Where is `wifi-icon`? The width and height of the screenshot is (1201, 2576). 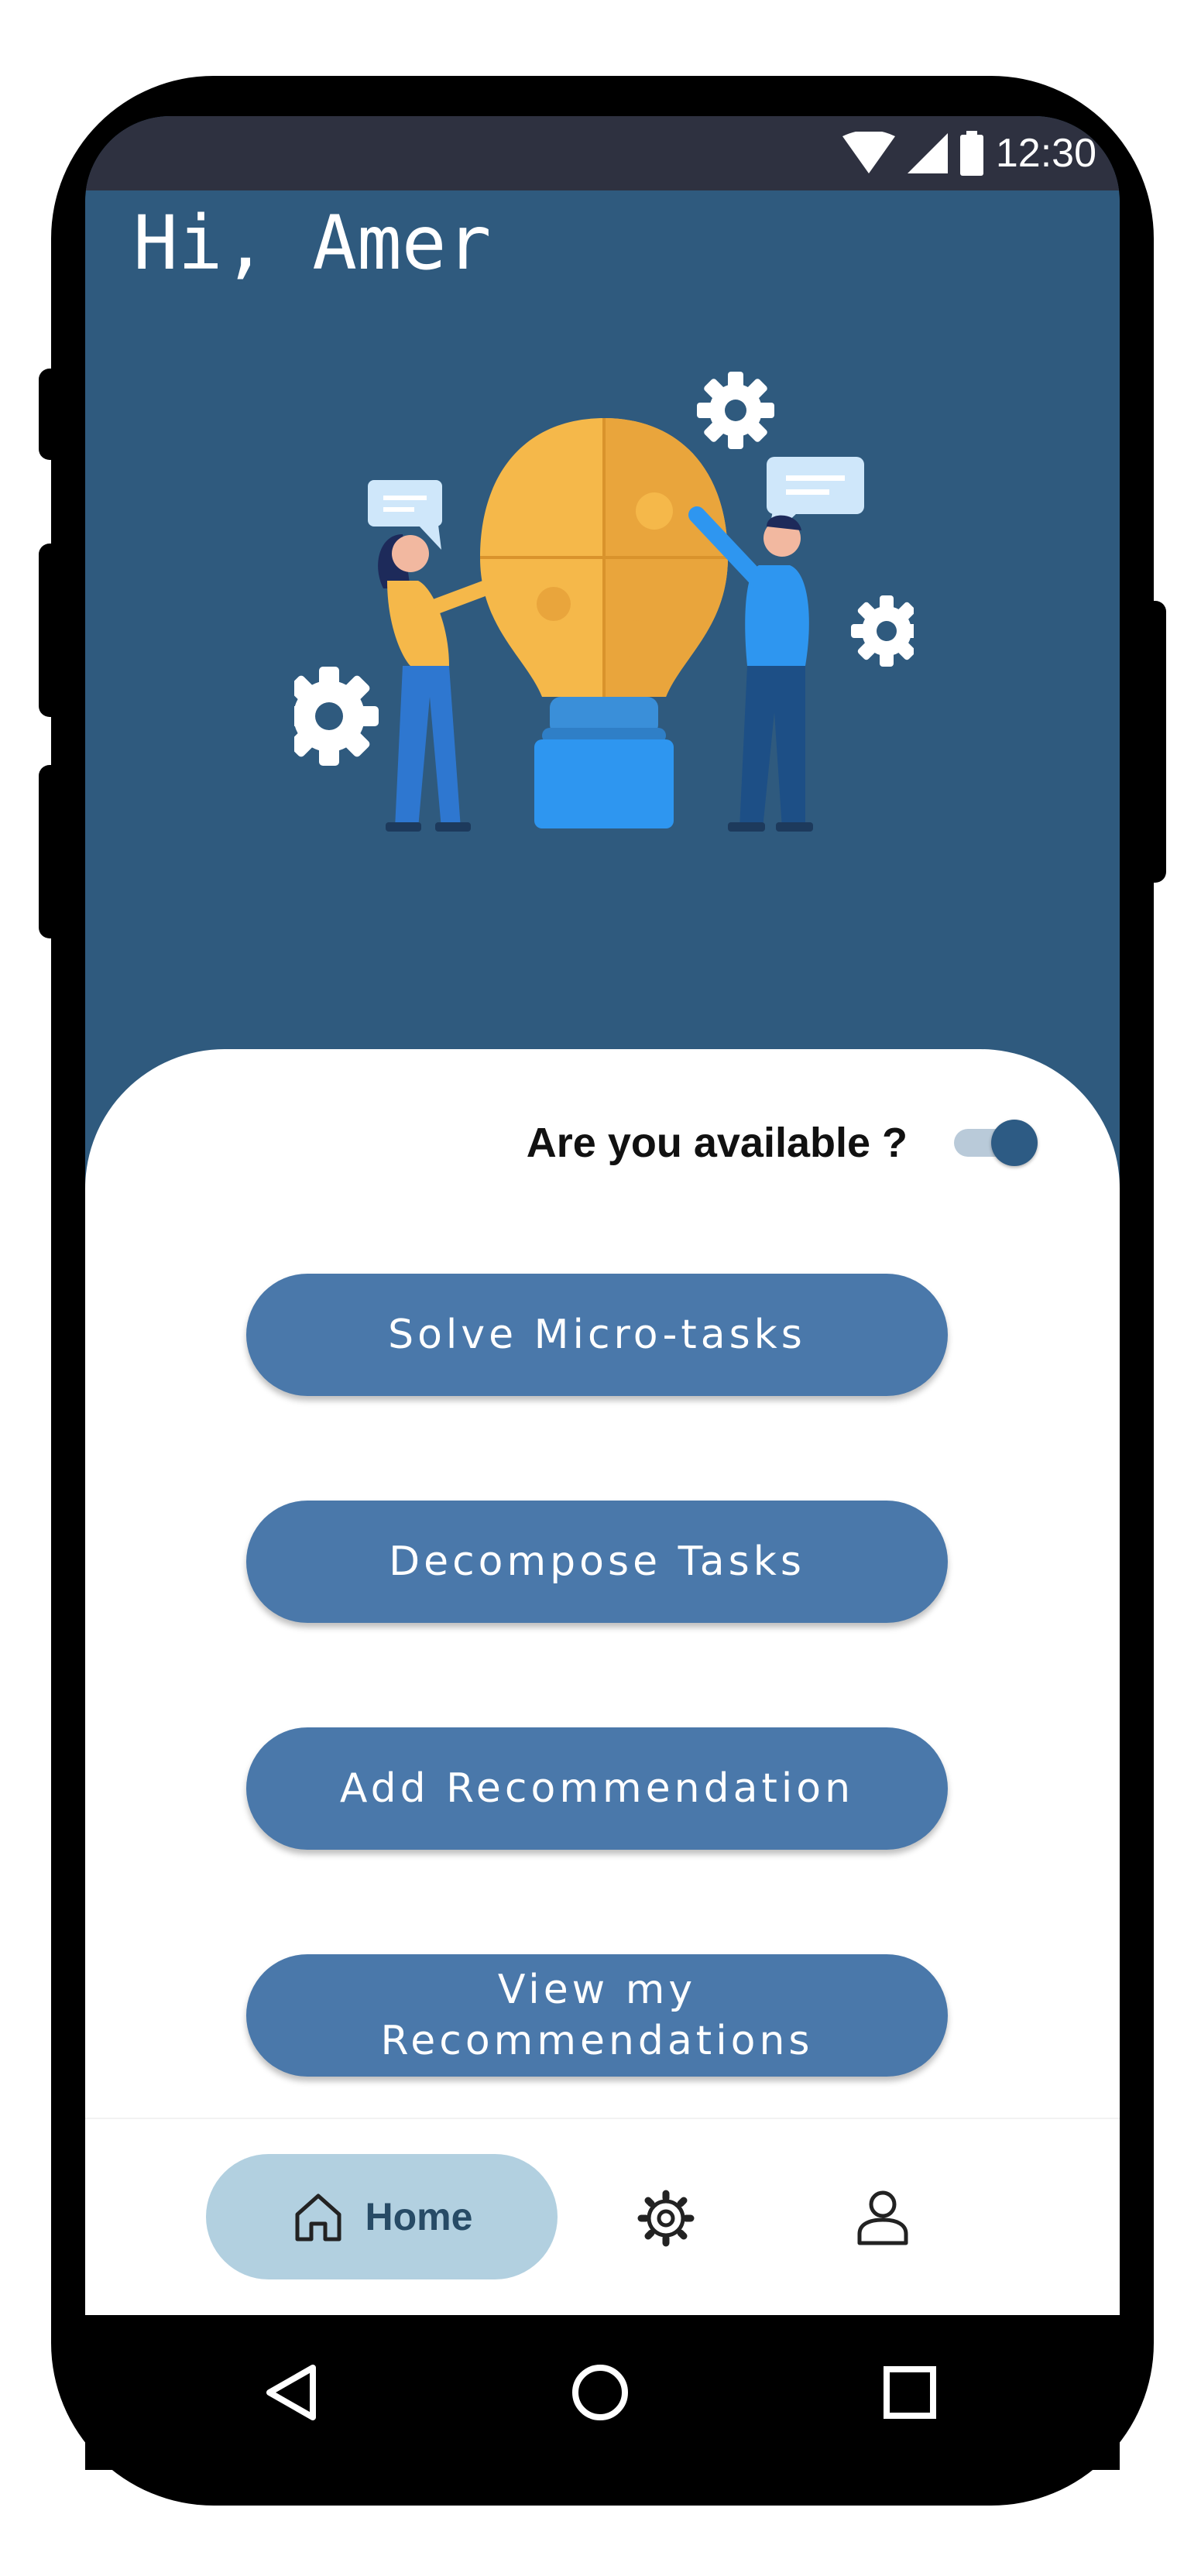 wifi-icon is located at coordinates (868, 152).